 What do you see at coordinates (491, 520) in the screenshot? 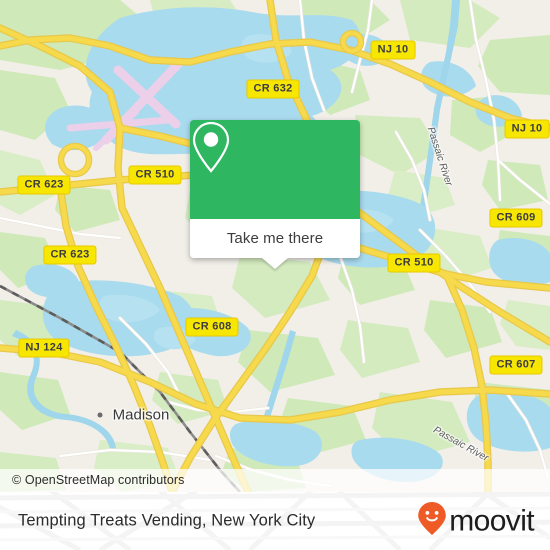
I see `moovit-wordmark: moovit` at bounding box center [491, 520].